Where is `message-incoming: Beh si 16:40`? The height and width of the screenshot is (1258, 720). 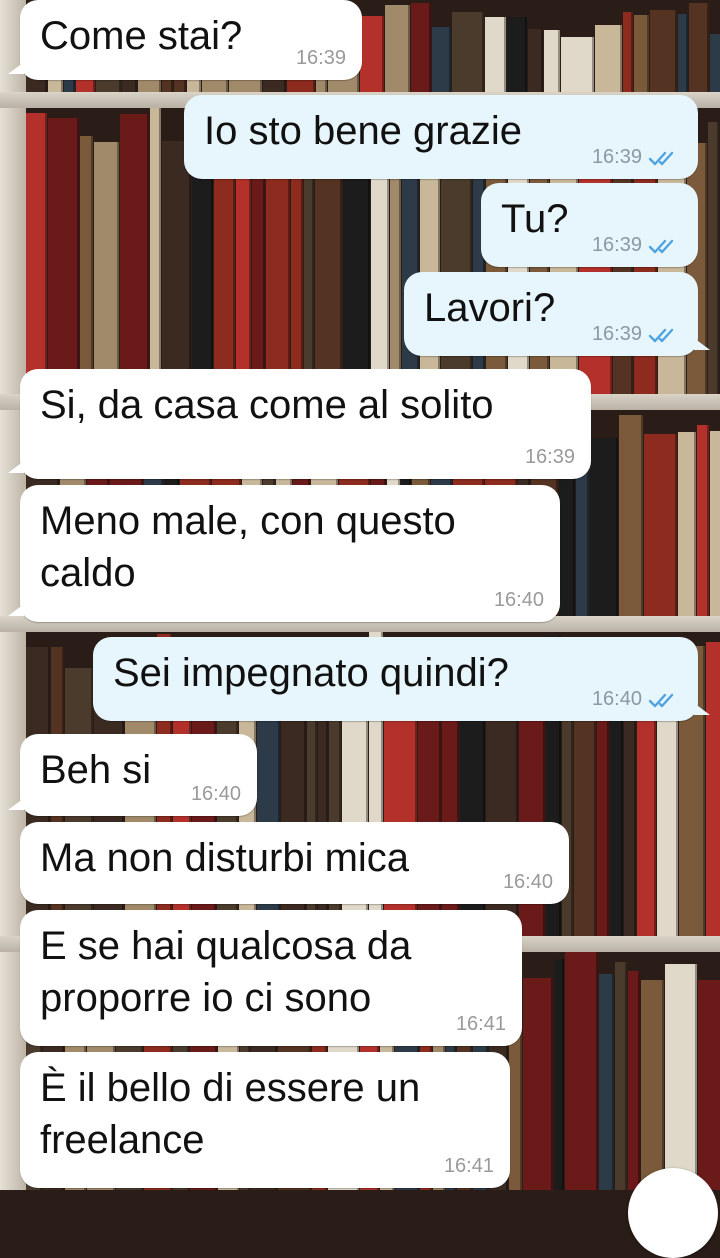
message-incoming: Beh si 16:40 is located at coordinates (132, 775).